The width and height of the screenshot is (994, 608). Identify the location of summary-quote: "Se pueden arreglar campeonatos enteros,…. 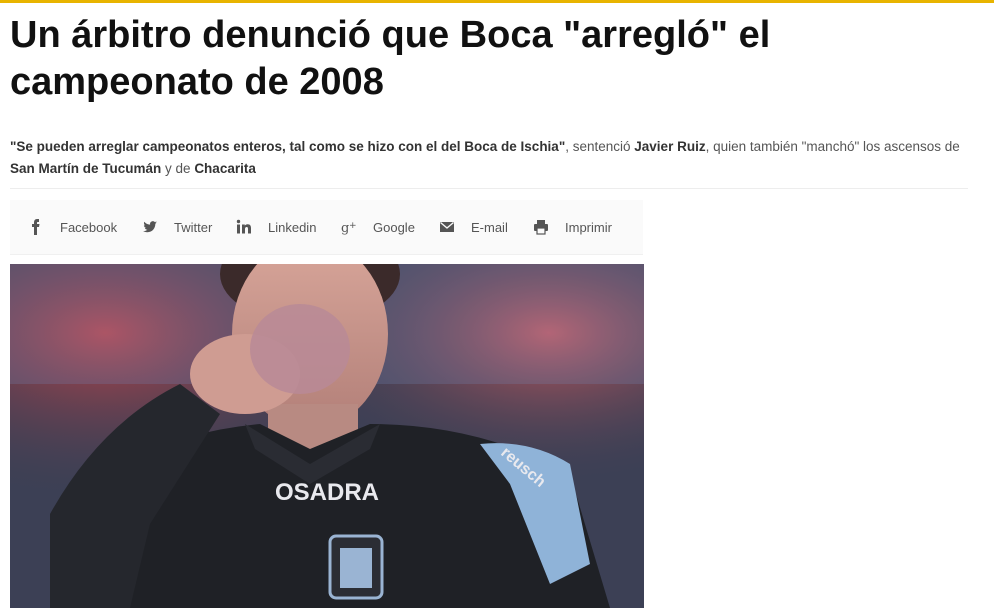
(288, 146).